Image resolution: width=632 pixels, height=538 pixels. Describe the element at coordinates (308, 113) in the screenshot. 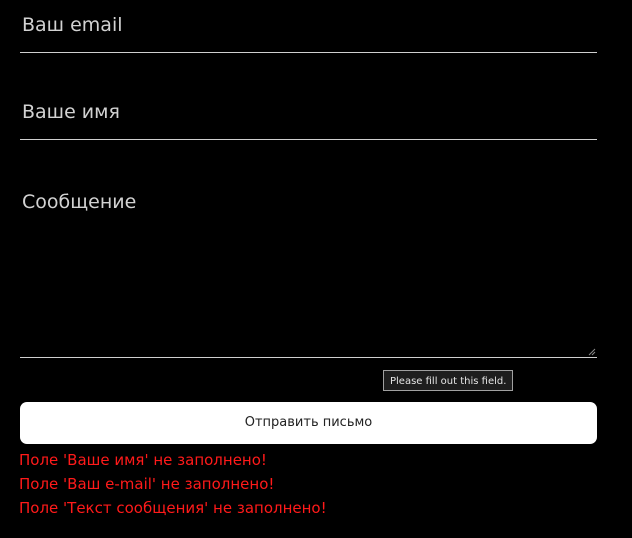

I see `name-field: Ваше имя` at that location.